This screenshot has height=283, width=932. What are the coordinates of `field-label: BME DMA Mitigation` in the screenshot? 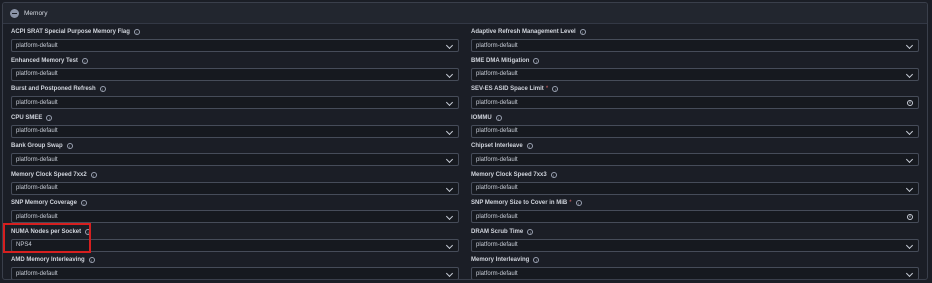 It's located at (500, 60).